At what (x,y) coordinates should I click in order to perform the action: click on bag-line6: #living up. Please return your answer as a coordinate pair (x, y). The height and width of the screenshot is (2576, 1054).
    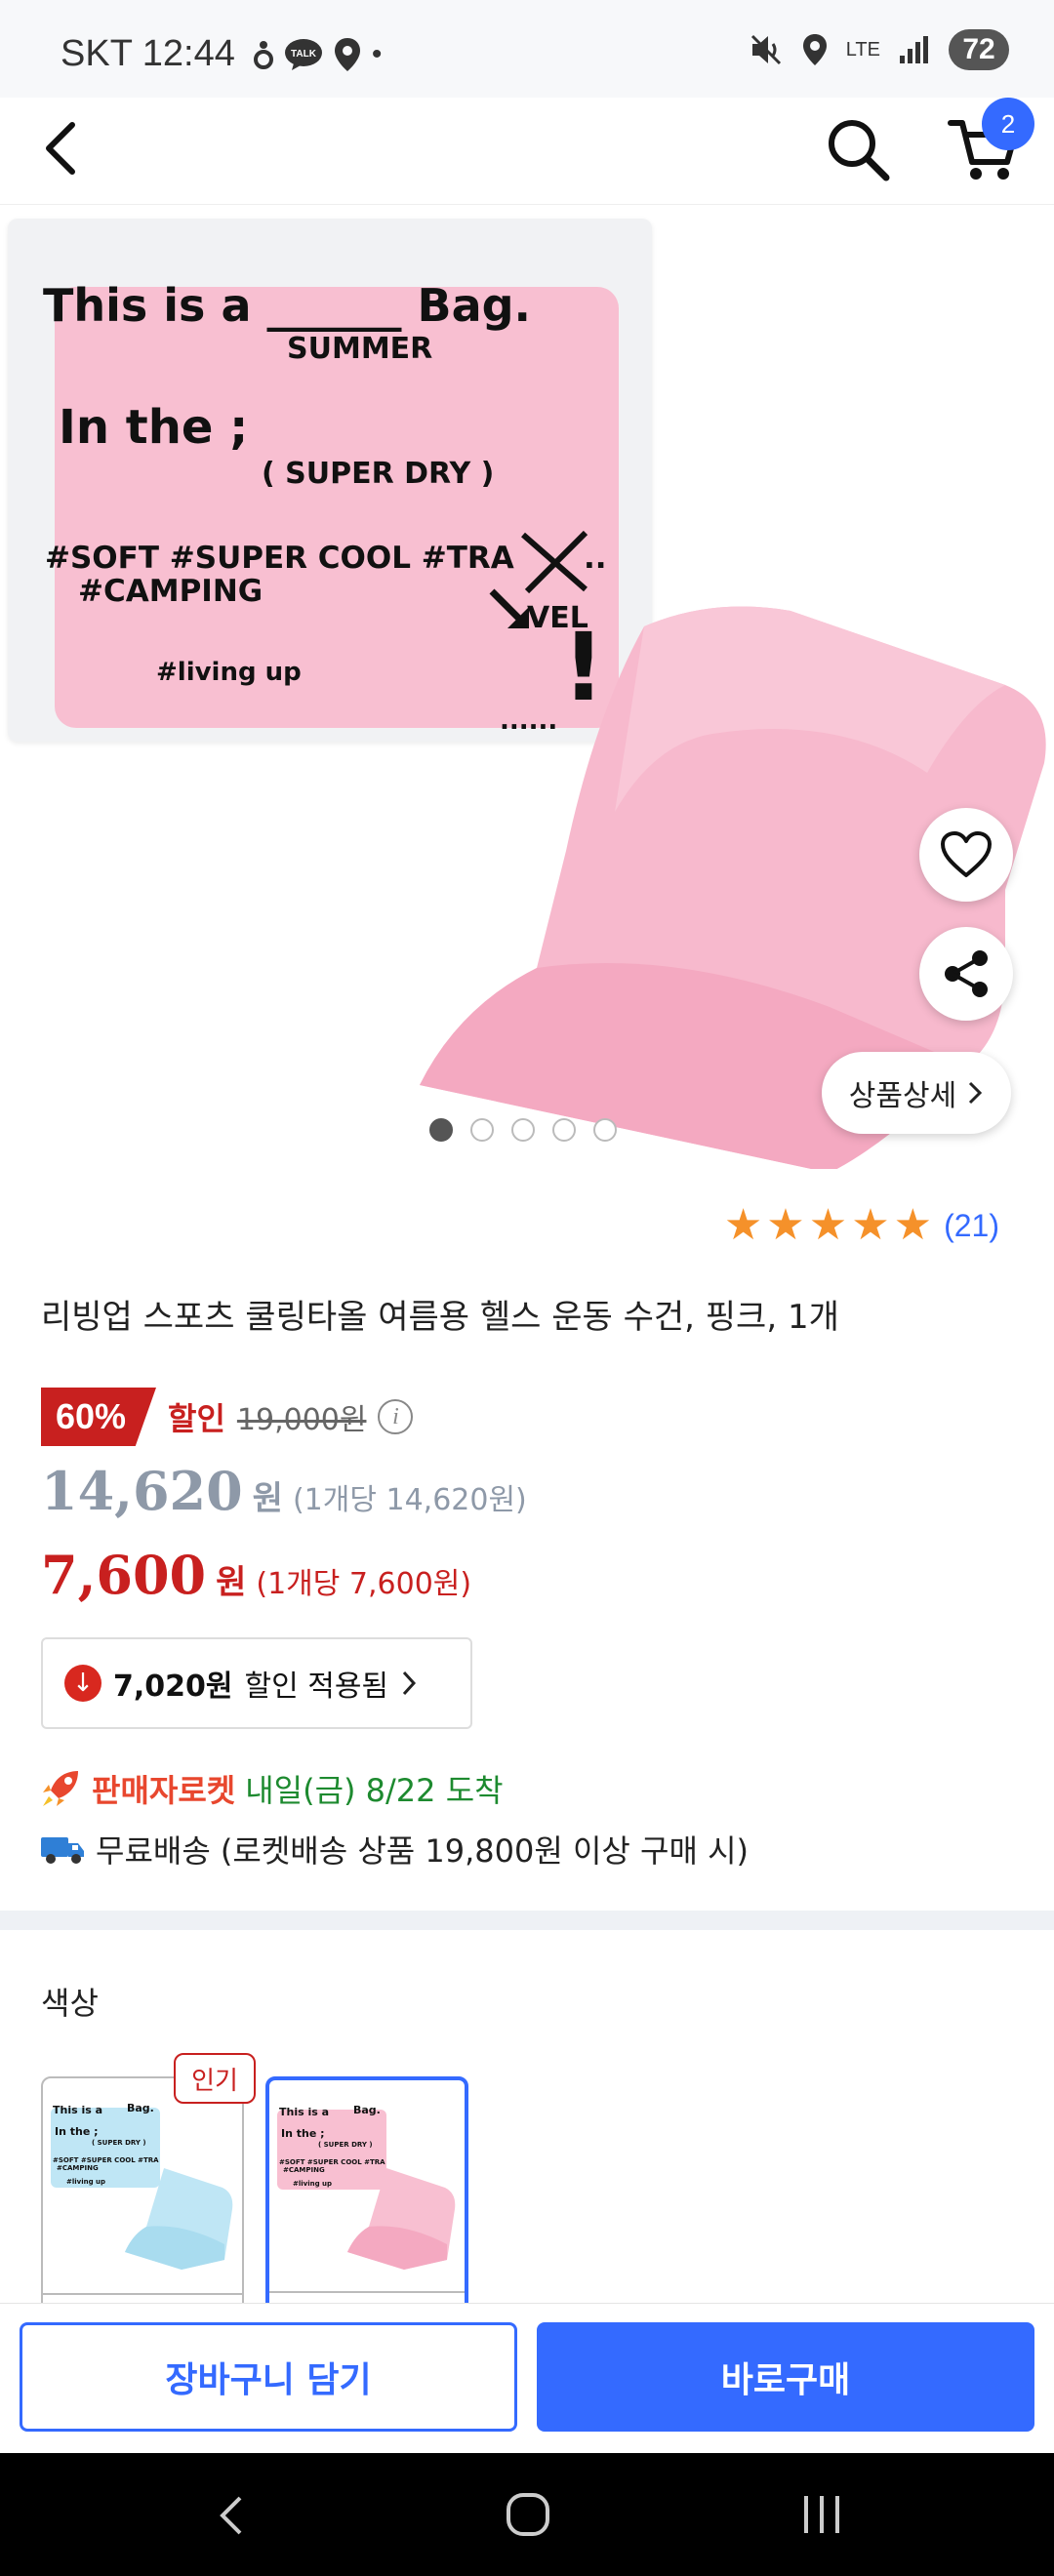
    Looking at the image, I should click on (229, 672).